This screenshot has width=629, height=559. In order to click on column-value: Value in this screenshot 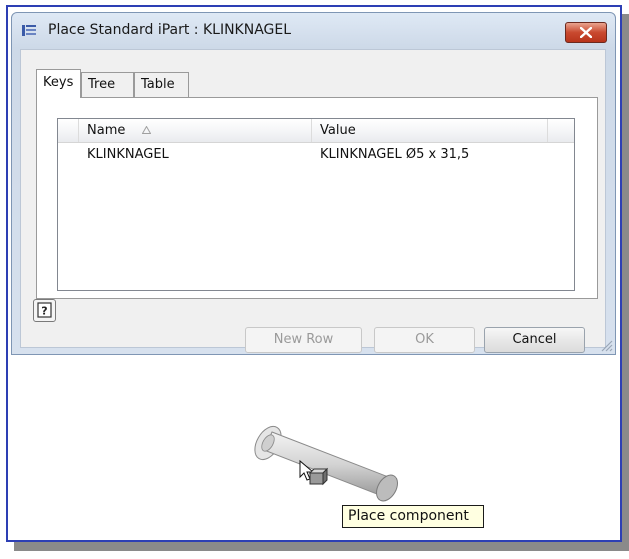, I will do `click(430, 130)`.